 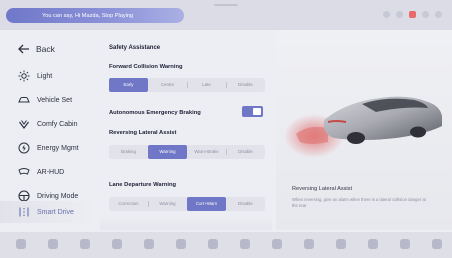 I want to click on energy-icon, so click(x=24, y=148).